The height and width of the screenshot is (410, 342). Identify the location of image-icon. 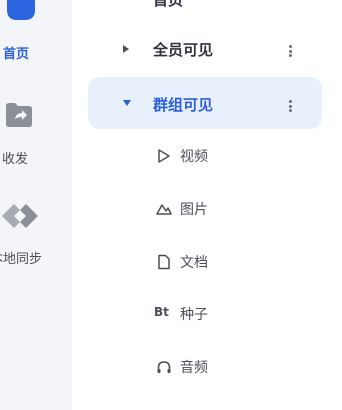
(164, 209).